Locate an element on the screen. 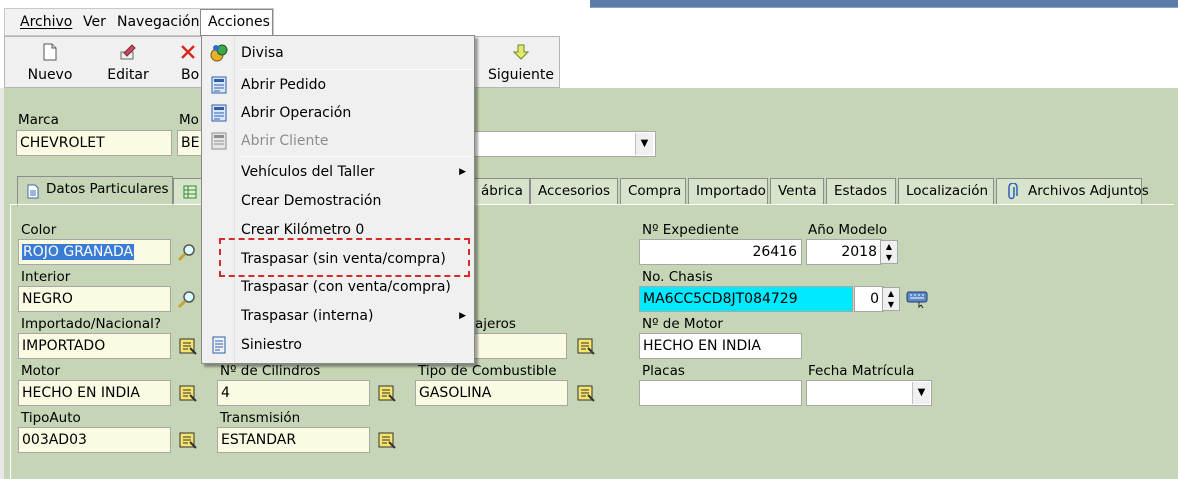 This screenshot has width=1178, height=479. menu-archivo: Archivo is located at coordinates (46, 22).